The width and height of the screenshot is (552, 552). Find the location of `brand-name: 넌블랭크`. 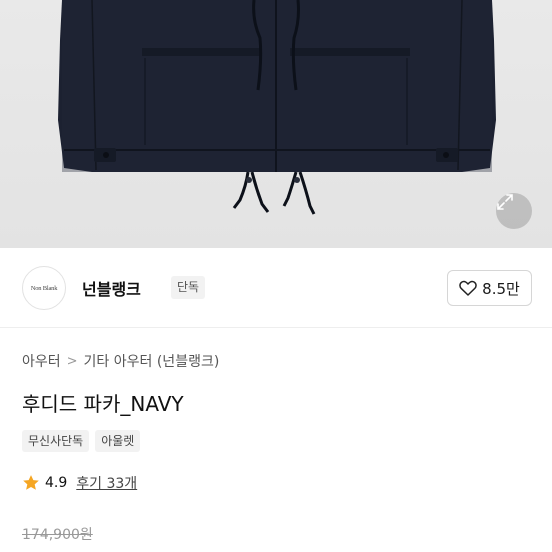

brand-name: 넌블랭크 is located at coordinates (111, 288).